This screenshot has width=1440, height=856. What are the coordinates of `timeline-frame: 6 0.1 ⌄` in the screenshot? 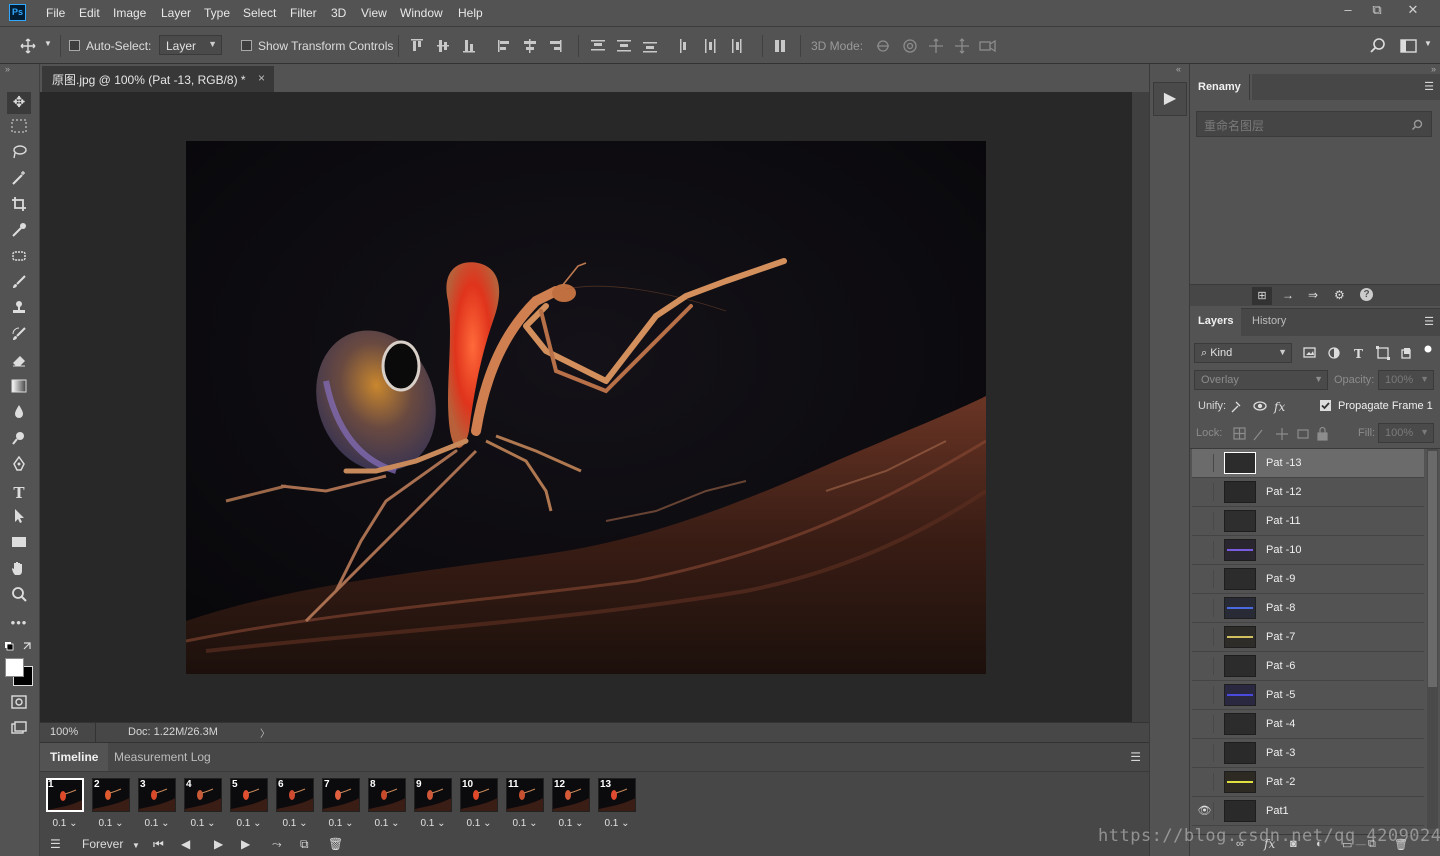 It's located at (295, 804).